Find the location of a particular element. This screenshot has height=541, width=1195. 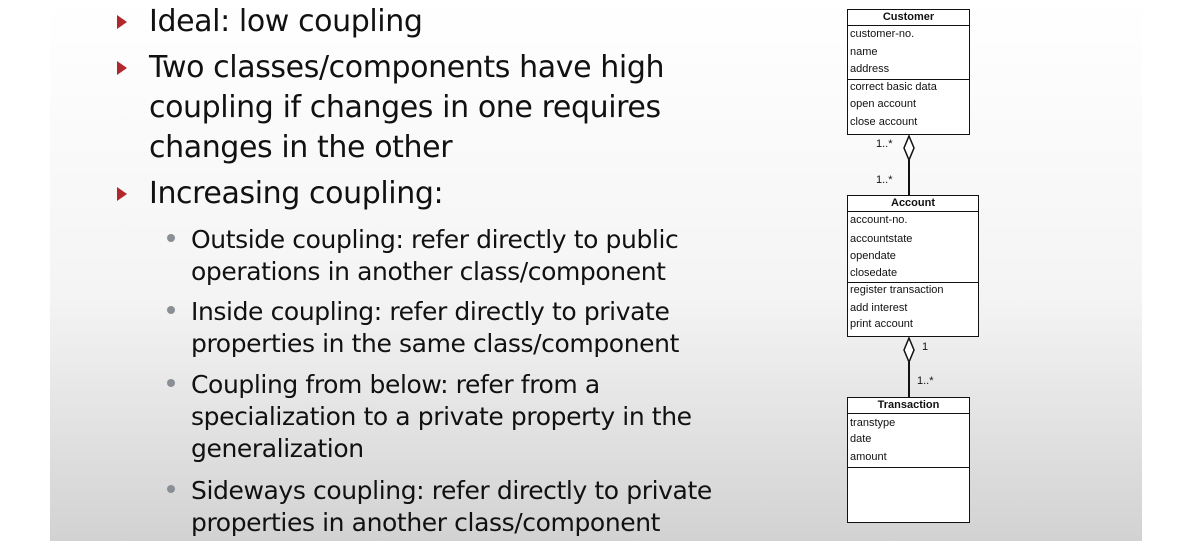

class-attribute: address is located at coordinates (870, 69).